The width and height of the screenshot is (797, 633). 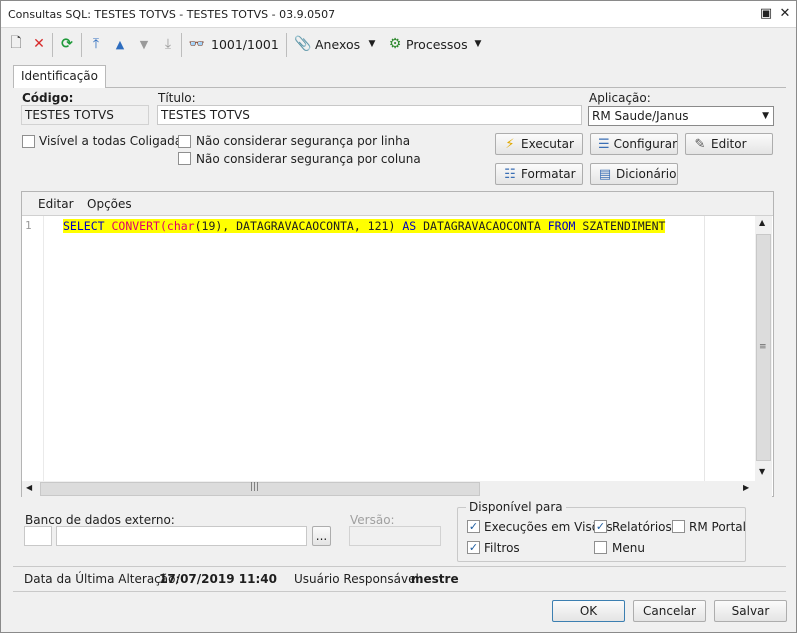 What do you see at coordinates (473, 547) in the screenshot?
I see `filtros-checkbox: ✓` at bounding box center [473, 547].